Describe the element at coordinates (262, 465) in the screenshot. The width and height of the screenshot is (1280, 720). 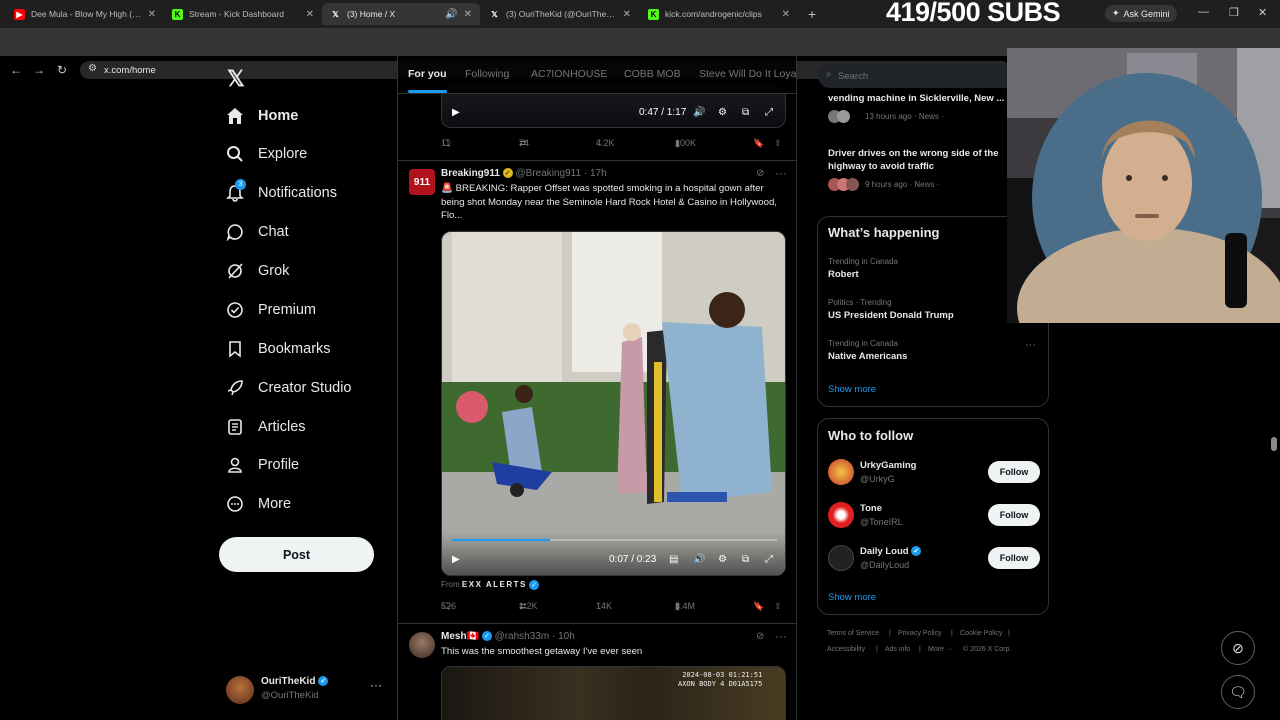
I see `nav-profile: Profile` at that location.